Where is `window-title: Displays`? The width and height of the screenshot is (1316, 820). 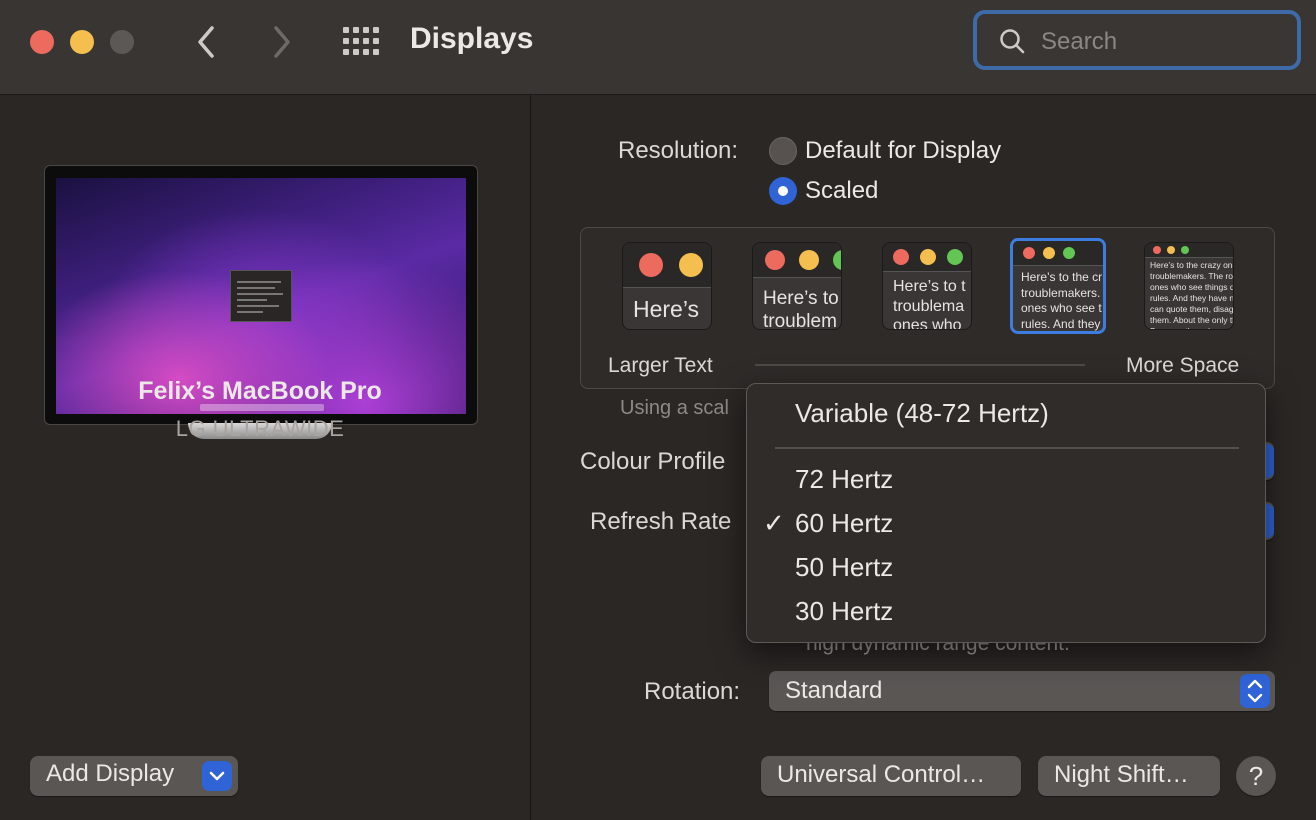
window-title: Displays is located at coordinates (472, 38).